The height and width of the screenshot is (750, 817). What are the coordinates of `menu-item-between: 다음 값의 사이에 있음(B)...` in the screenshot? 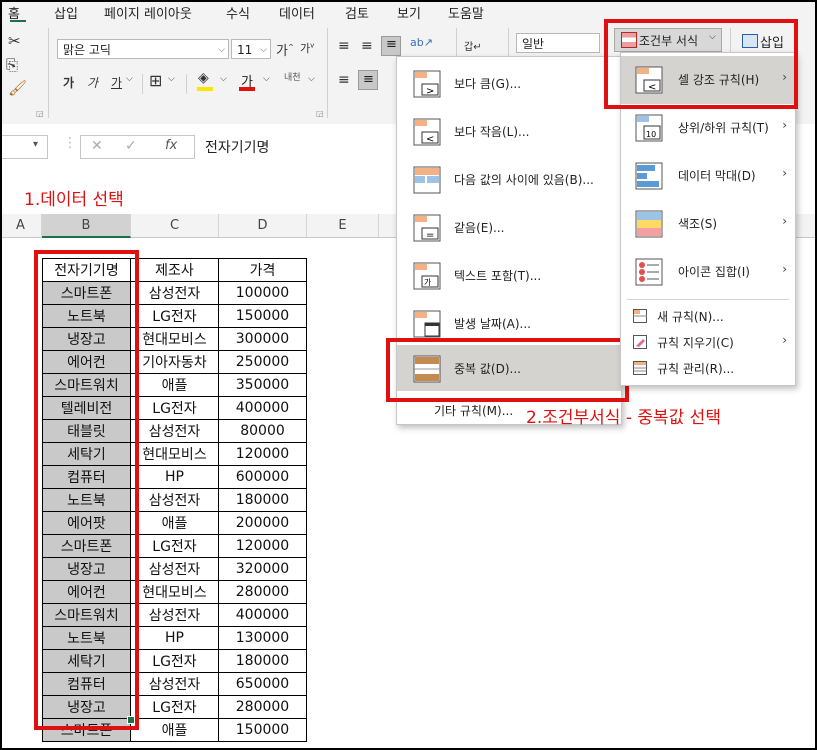 It's located at (509, 180).